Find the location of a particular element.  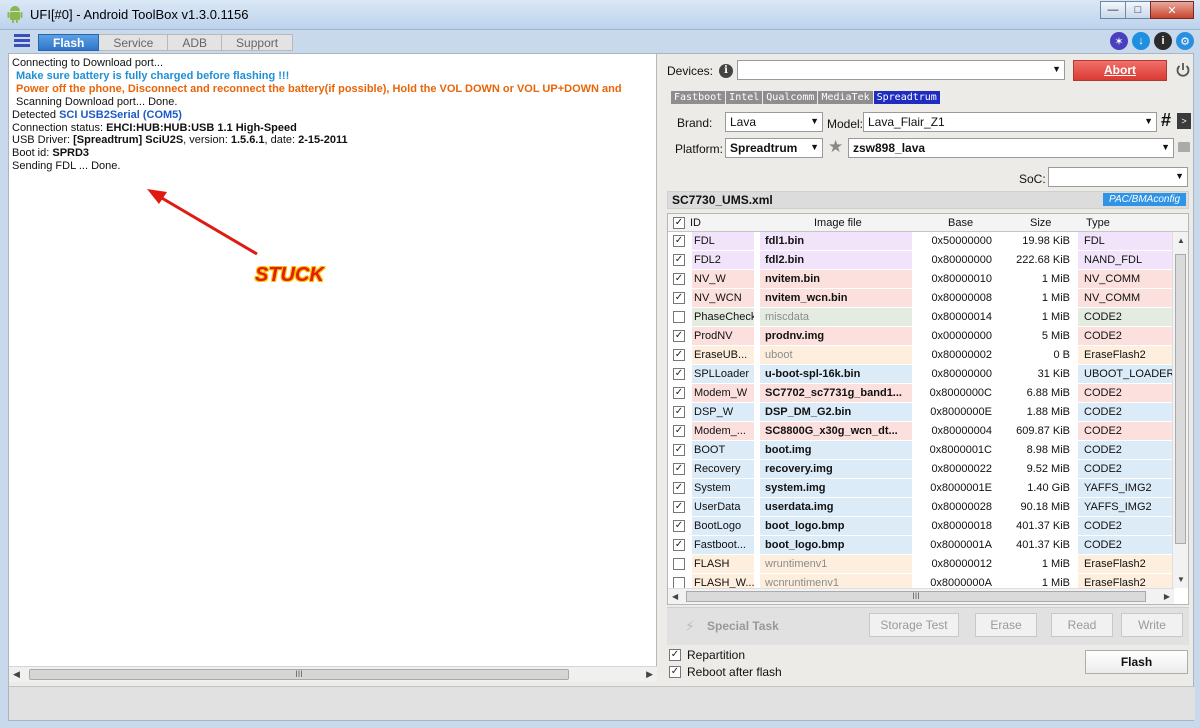

scroll-up-icon: ▲ is located at coordinates (1181, 240).